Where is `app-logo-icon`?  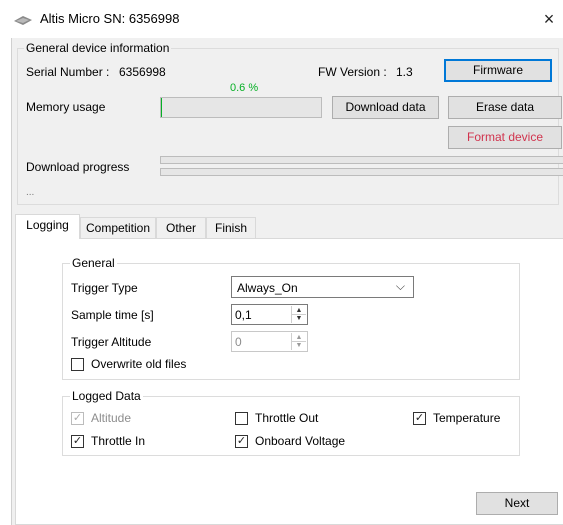
app-logo-icon is located at coordinates (23, 20).